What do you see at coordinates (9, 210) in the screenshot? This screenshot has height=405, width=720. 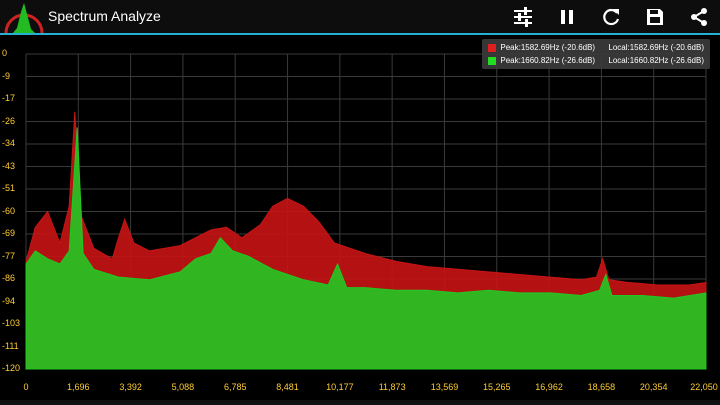 I see `y-tick-label: -60` at bounding box center [9, 210].